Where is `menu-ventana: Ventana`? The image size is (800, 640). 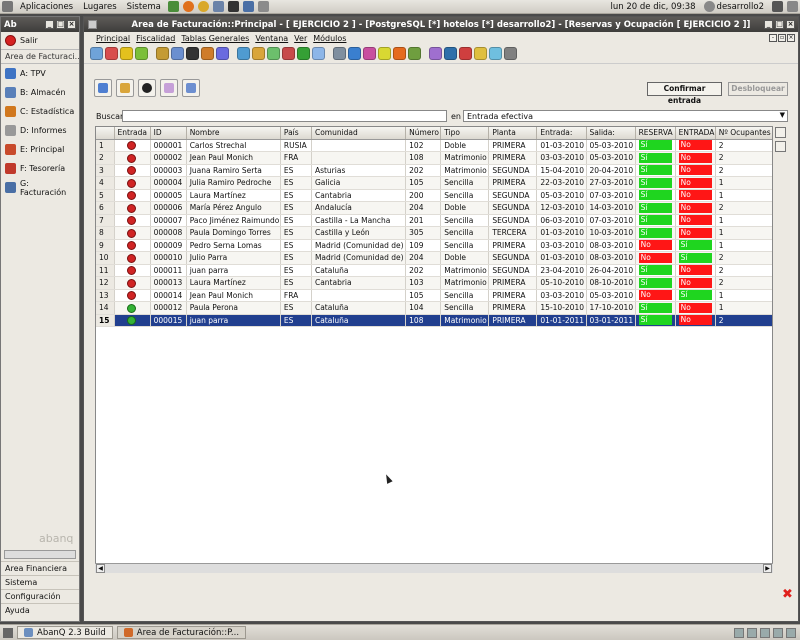 menu-ventana: Ventana is located at coordinates (271, 38).